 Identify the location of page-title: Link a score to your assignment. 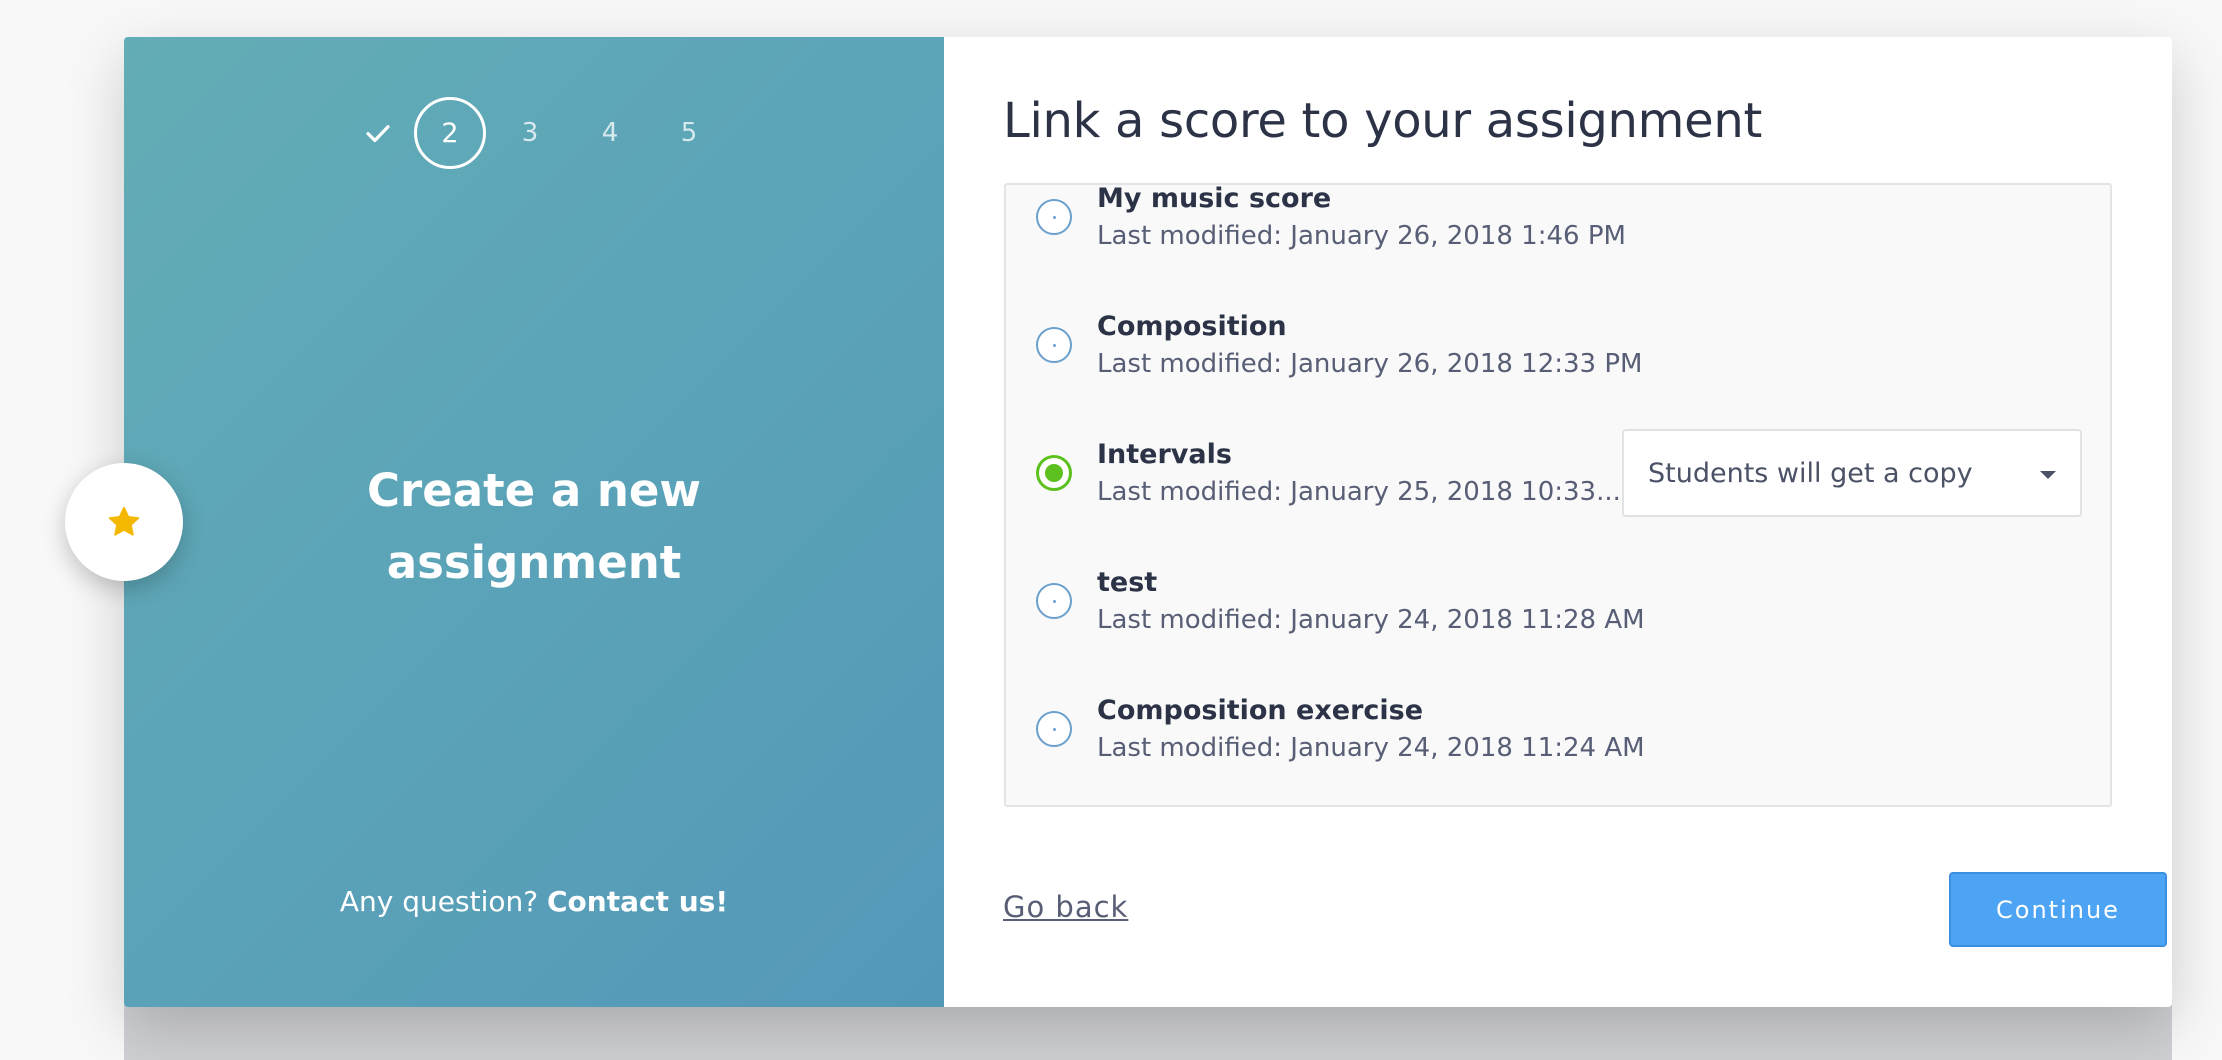
(1382, 121).